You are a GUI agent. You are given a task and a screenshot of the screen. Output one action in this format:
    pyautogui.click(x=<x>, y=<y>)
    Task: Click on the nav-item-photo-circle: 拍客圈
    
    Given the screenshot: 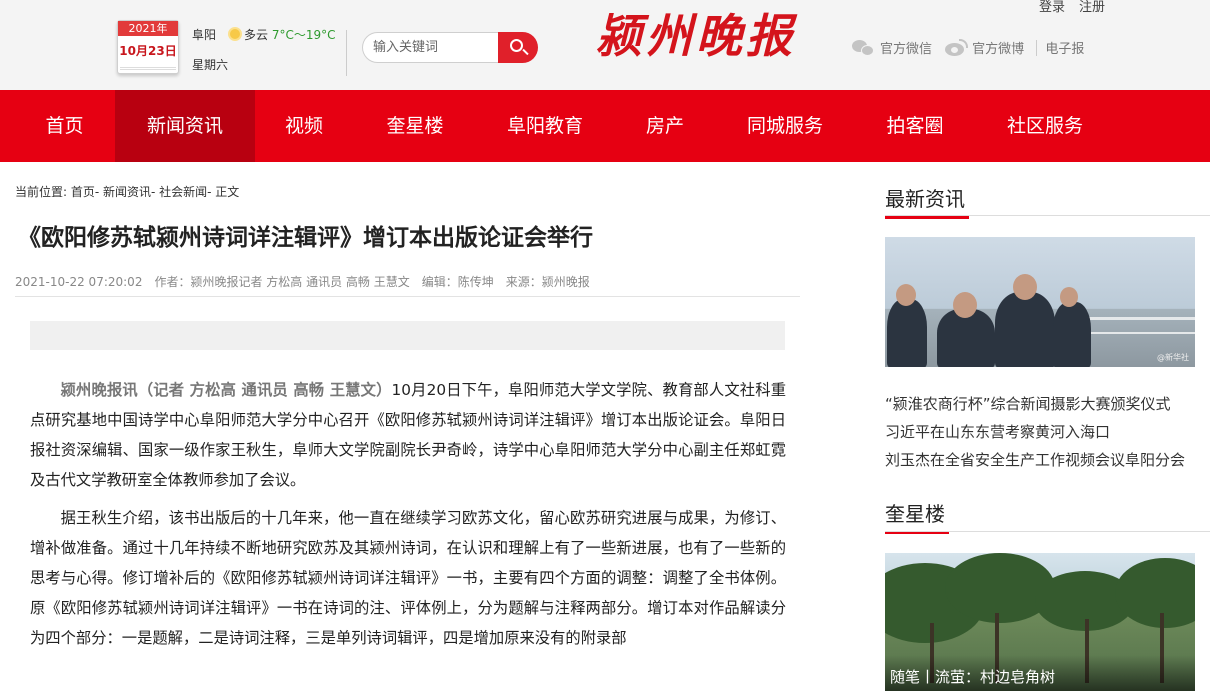 What is the action you would take?
    pyautogui.click(x=915, y=126)
    